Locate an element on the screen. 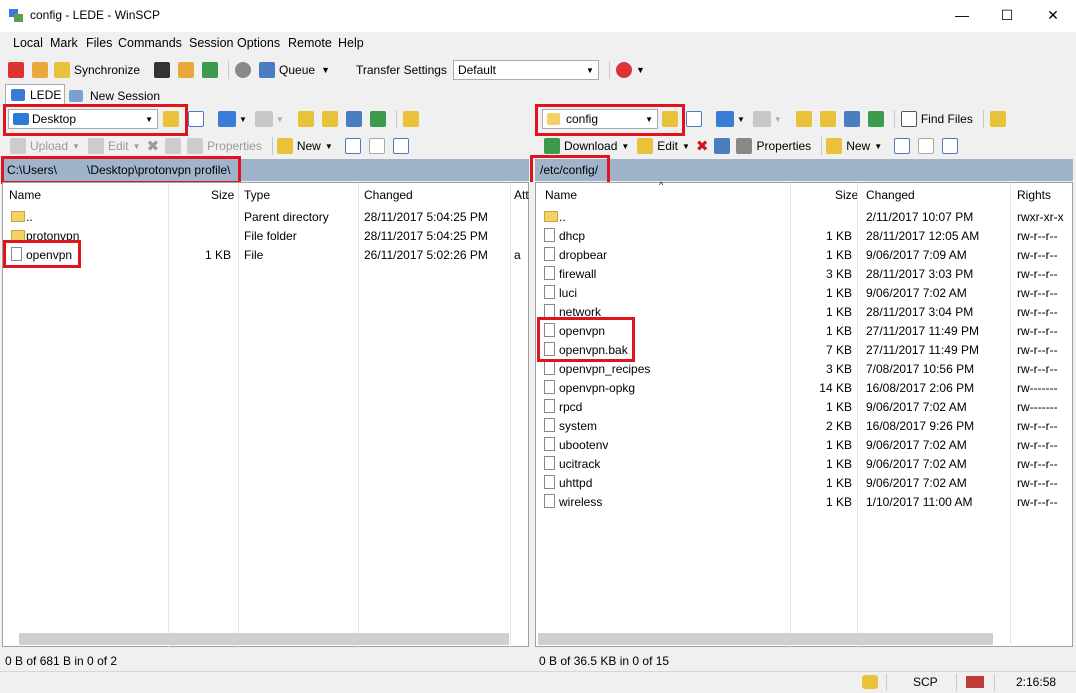 The height and width of the screenshot is (693, 1076). right-edit-button: Edit is located at coordinates (667, 146).